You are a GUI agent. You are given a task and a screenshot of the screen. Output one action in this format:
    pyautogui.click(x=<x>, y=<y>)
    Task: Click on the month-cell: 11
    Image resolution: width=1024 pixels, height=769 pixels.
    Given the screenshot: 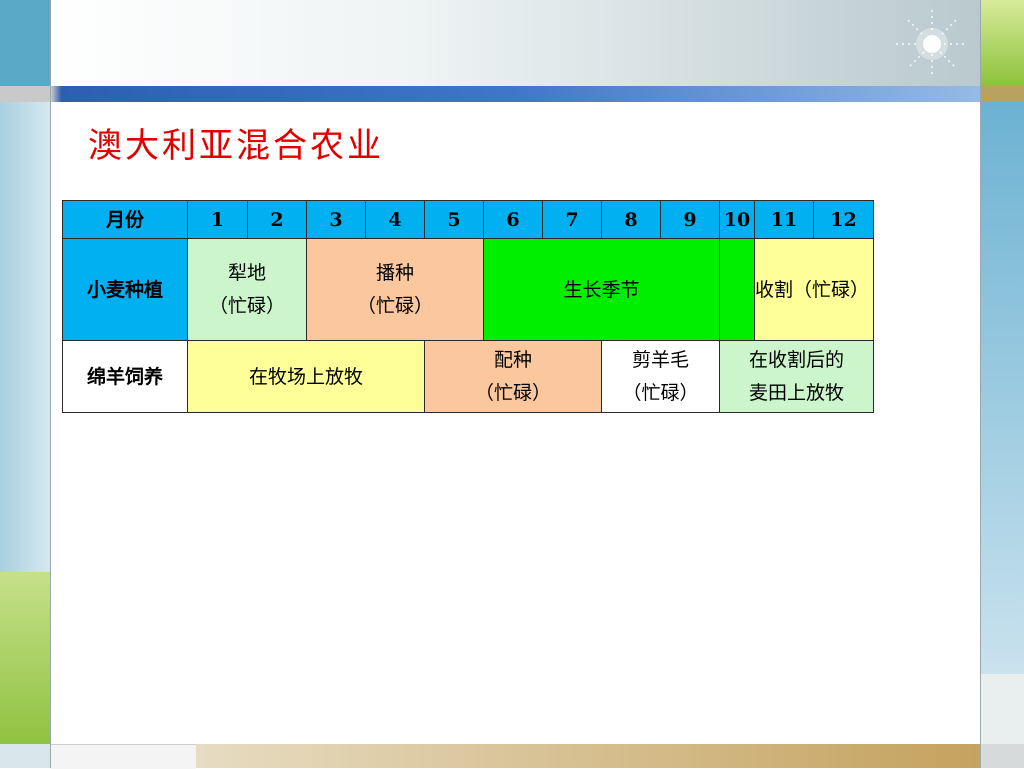 What is the action you would take?
    pyautogui.click(x=784, y=219)
    